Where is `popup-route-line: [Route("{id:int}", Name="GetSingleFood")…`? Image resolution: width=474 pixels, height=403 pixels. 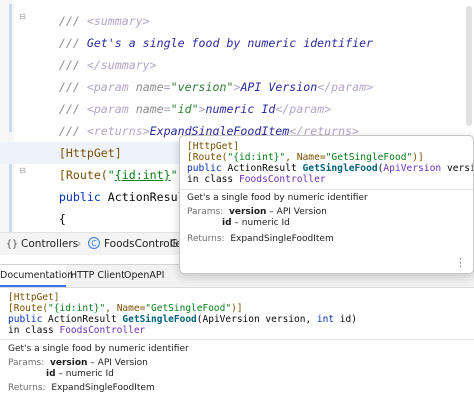
popup-route-line: [Route("{id:int}", Name="GetSingleFood")… is located at coordinates (305, 157).